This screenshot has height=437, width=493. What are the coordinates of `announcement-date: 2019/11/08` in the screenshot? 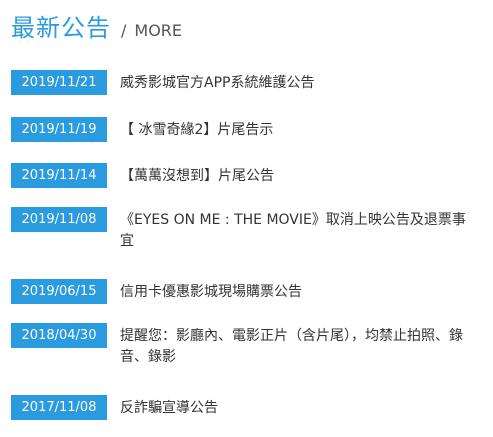 It's located at (59, 219).